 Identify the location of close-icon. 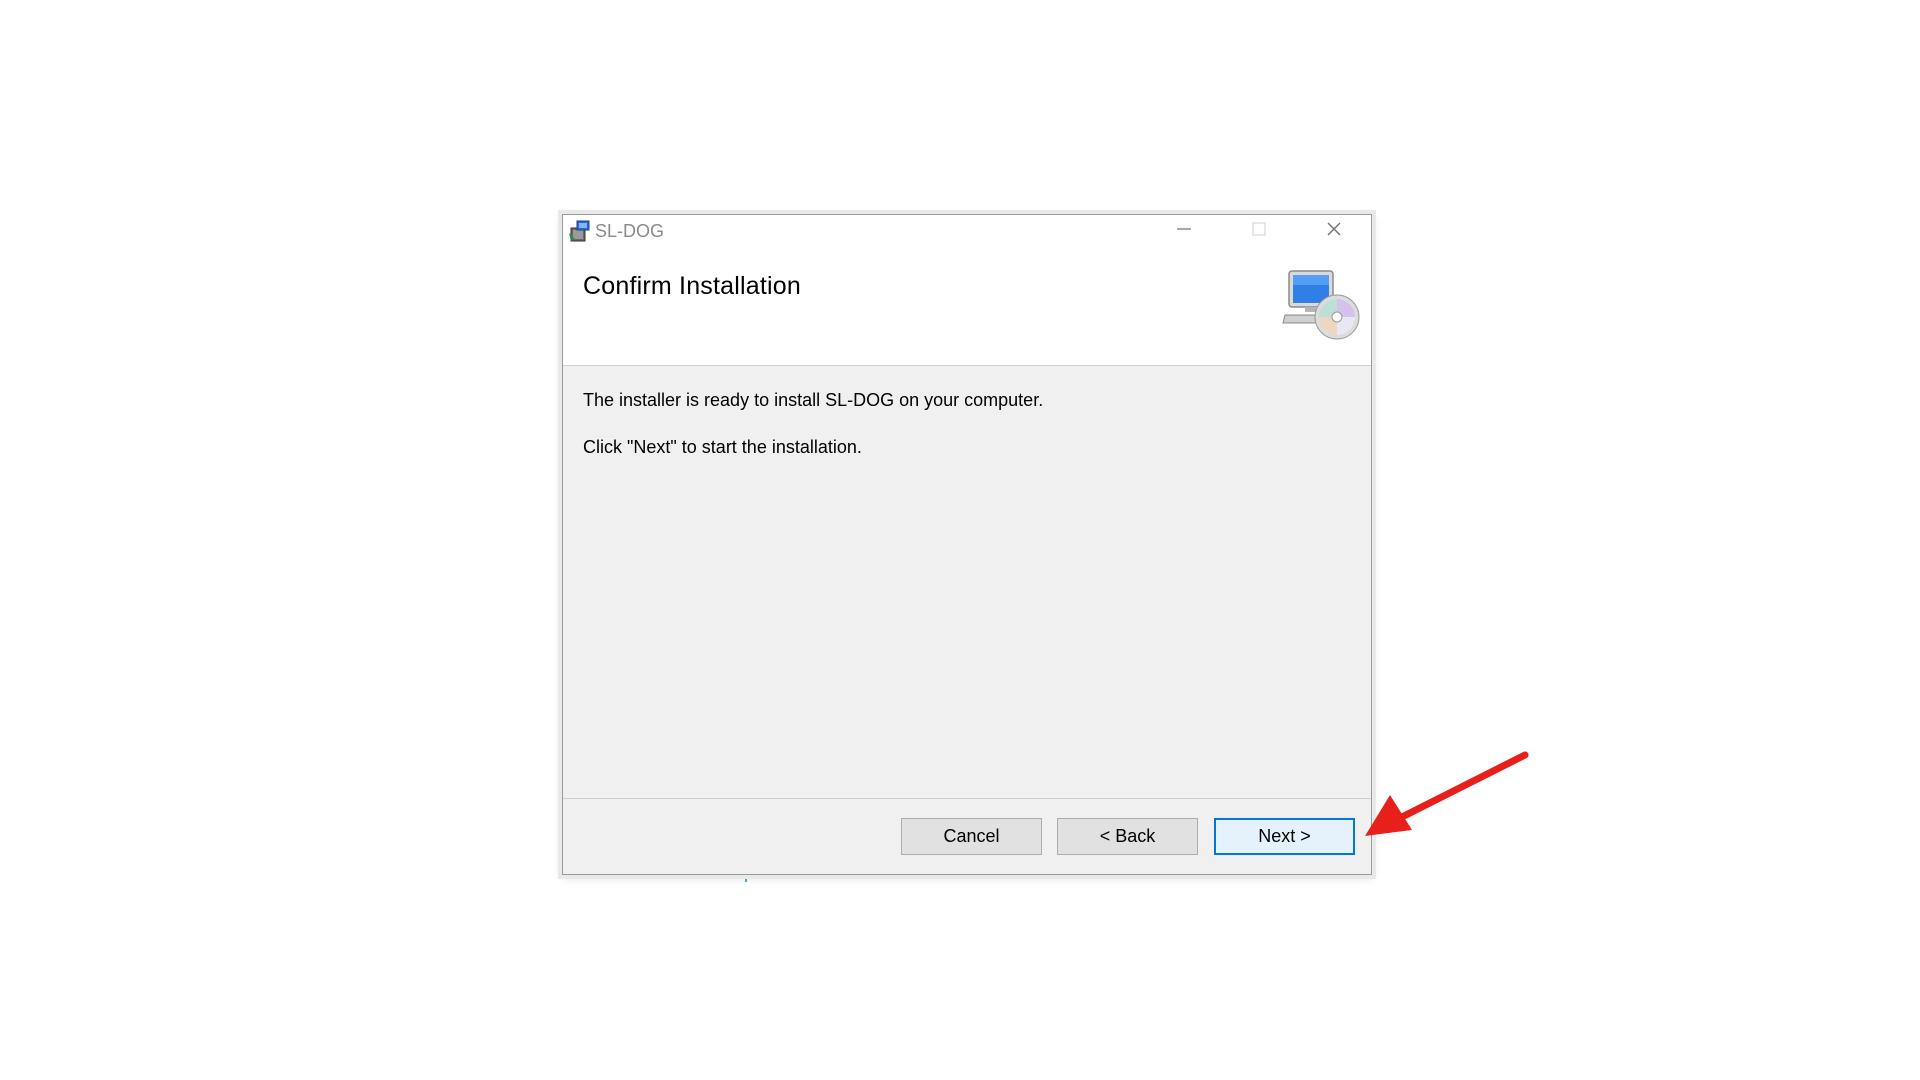
(1334, 231).